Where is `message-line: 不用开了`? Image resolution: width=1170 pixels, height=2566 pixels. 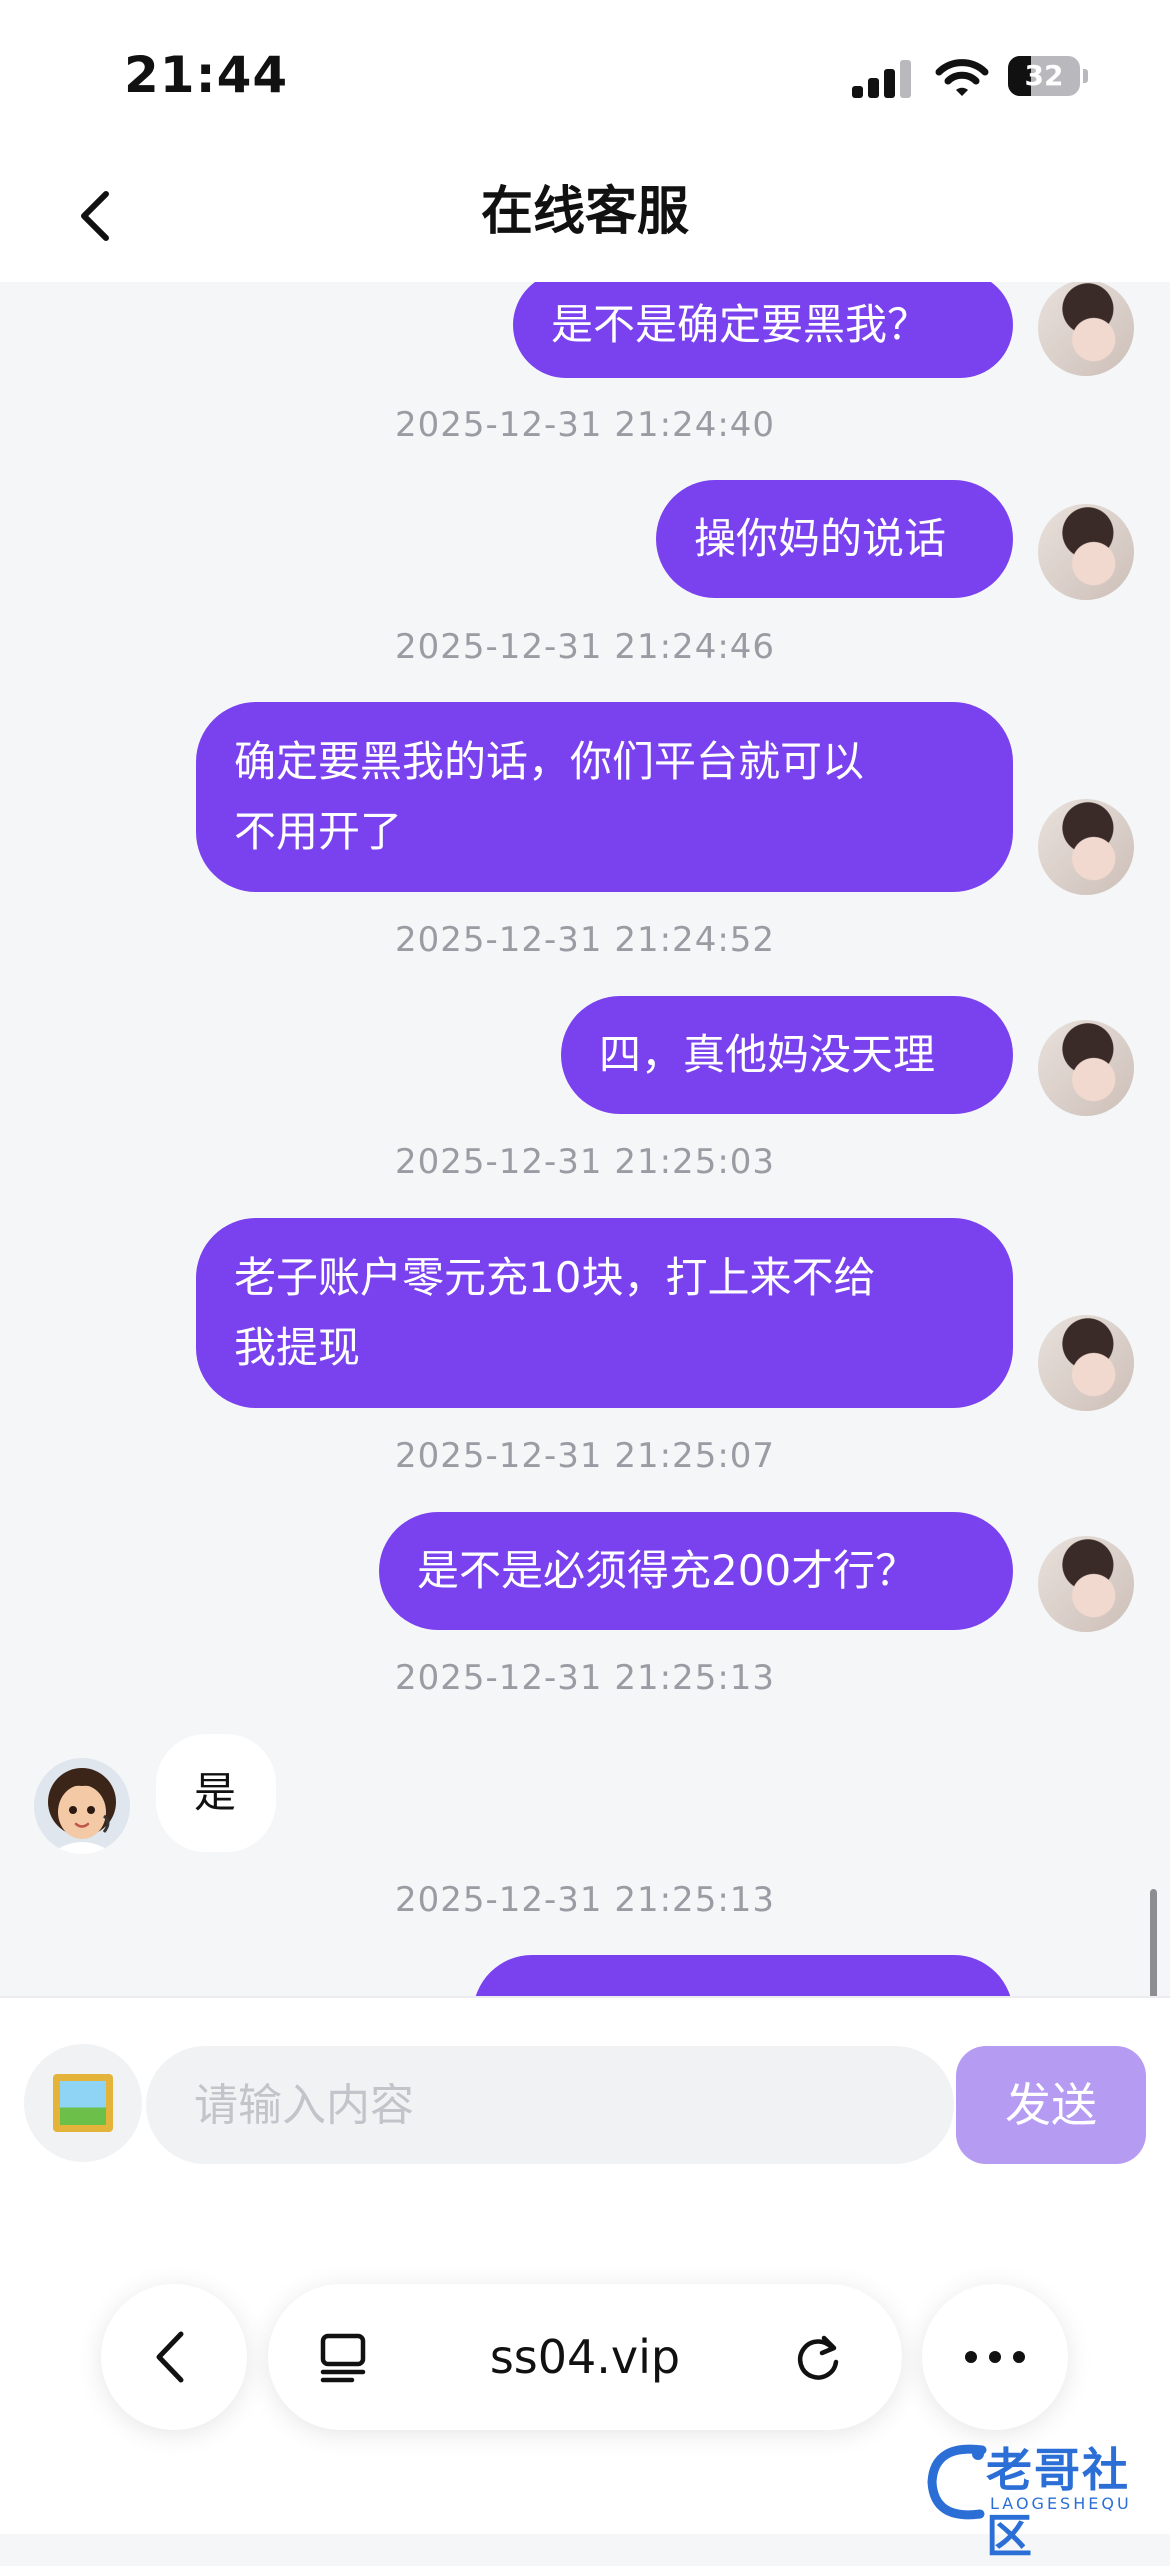
message-line: 不用开了 is located at coordinates (318, 831).